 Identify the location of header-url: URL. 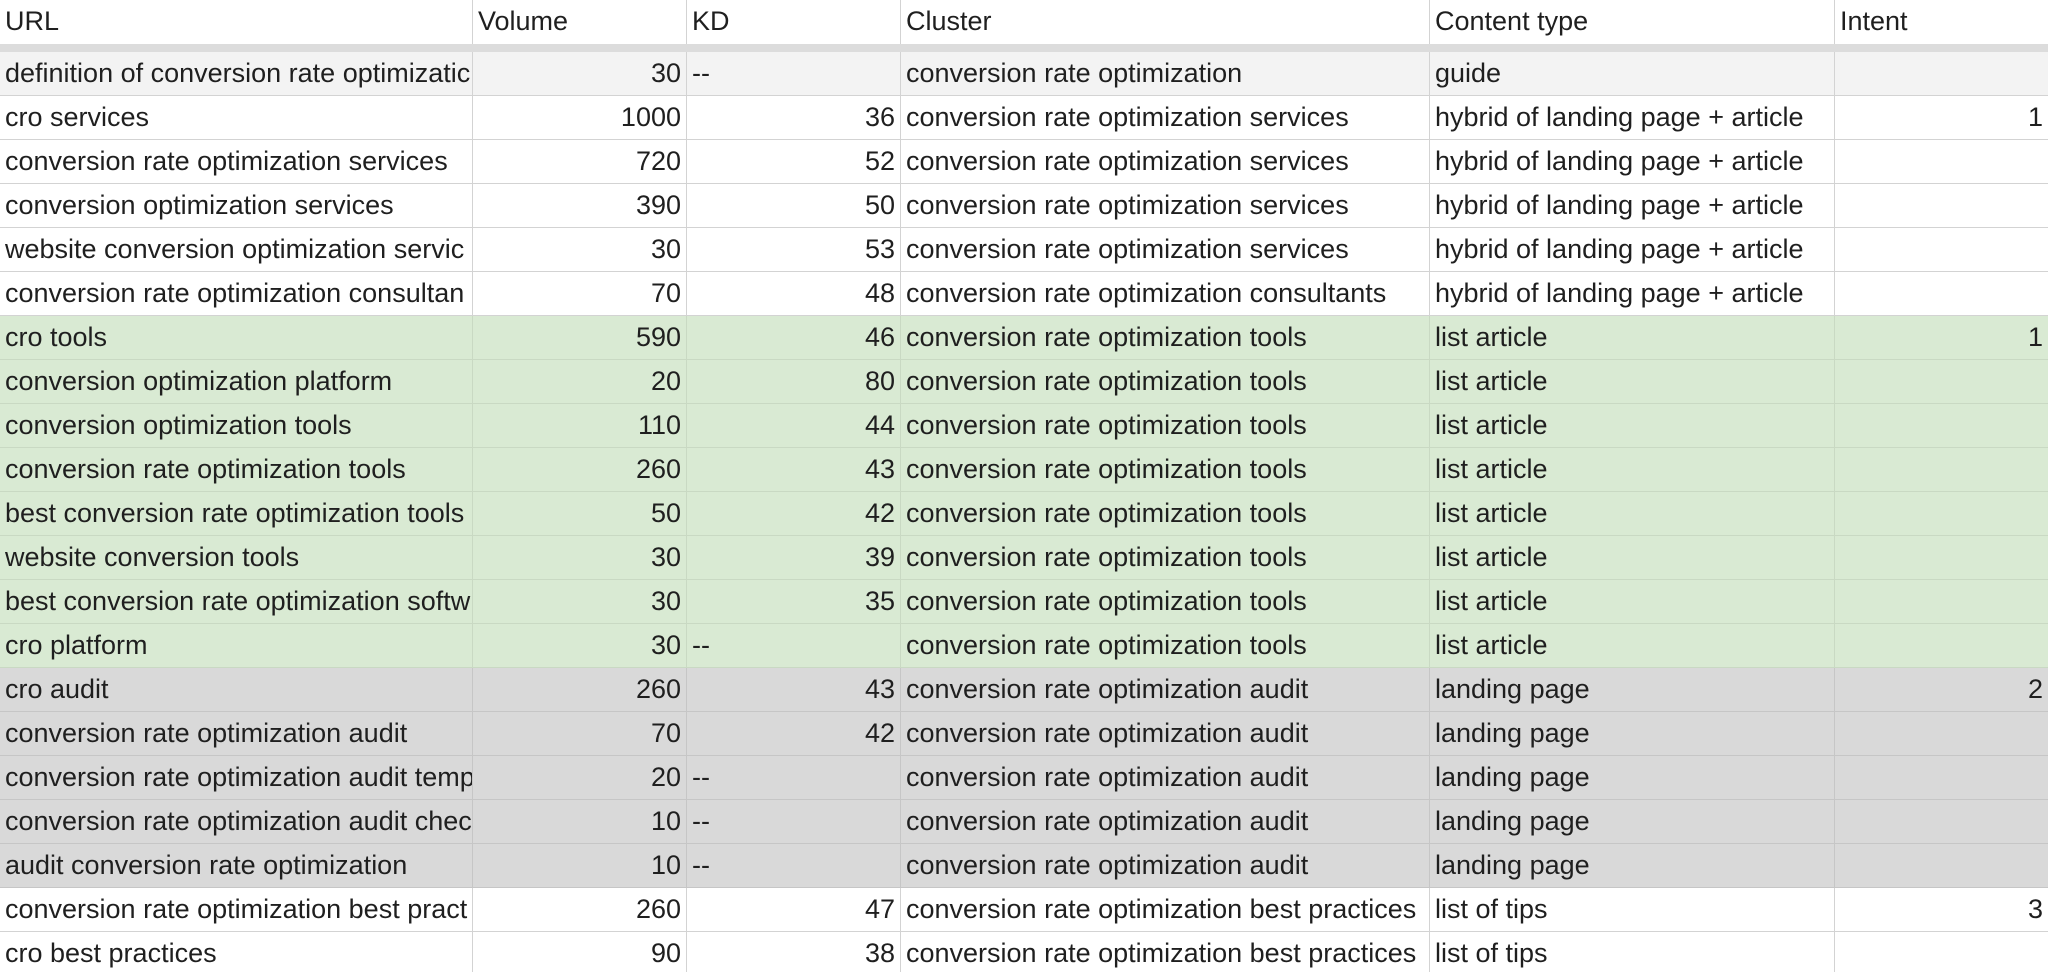
(236, 22).